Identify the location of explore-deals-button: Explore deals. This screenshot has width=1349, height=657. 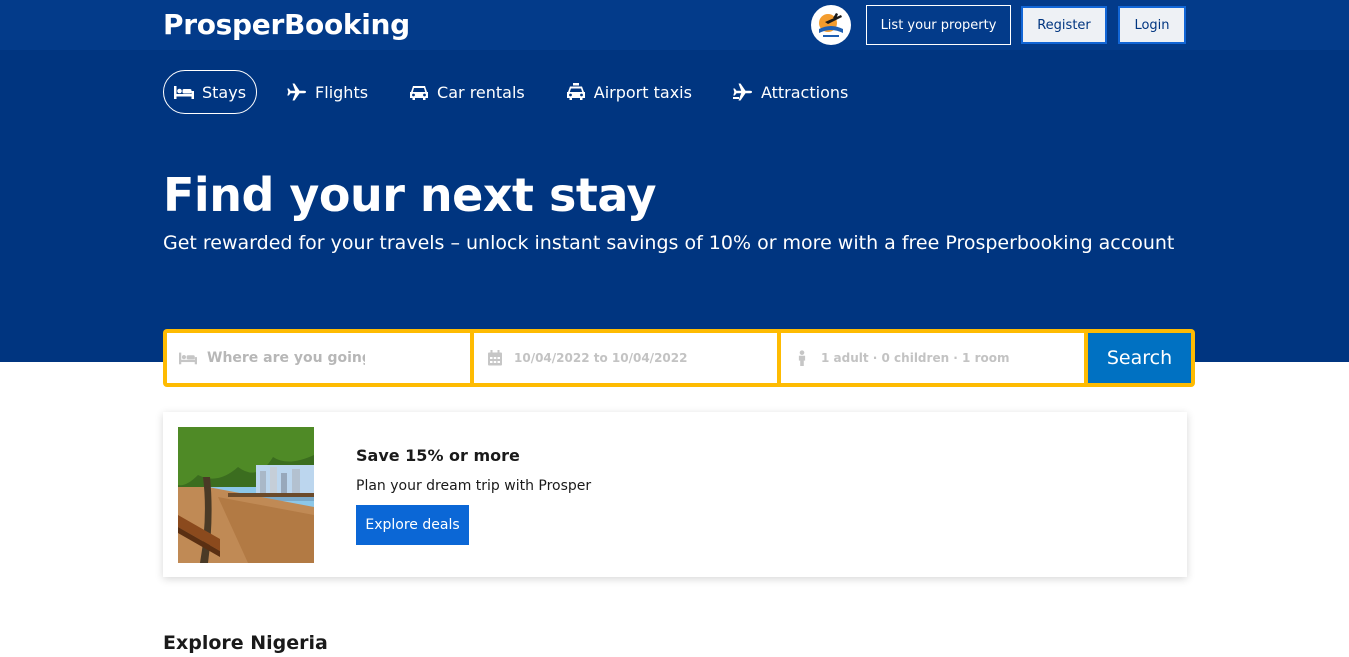
(412, 525).